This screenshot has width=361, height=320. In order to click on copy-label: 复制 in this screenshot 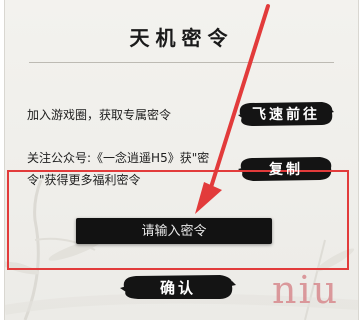, I will do `click(286, 170)`.